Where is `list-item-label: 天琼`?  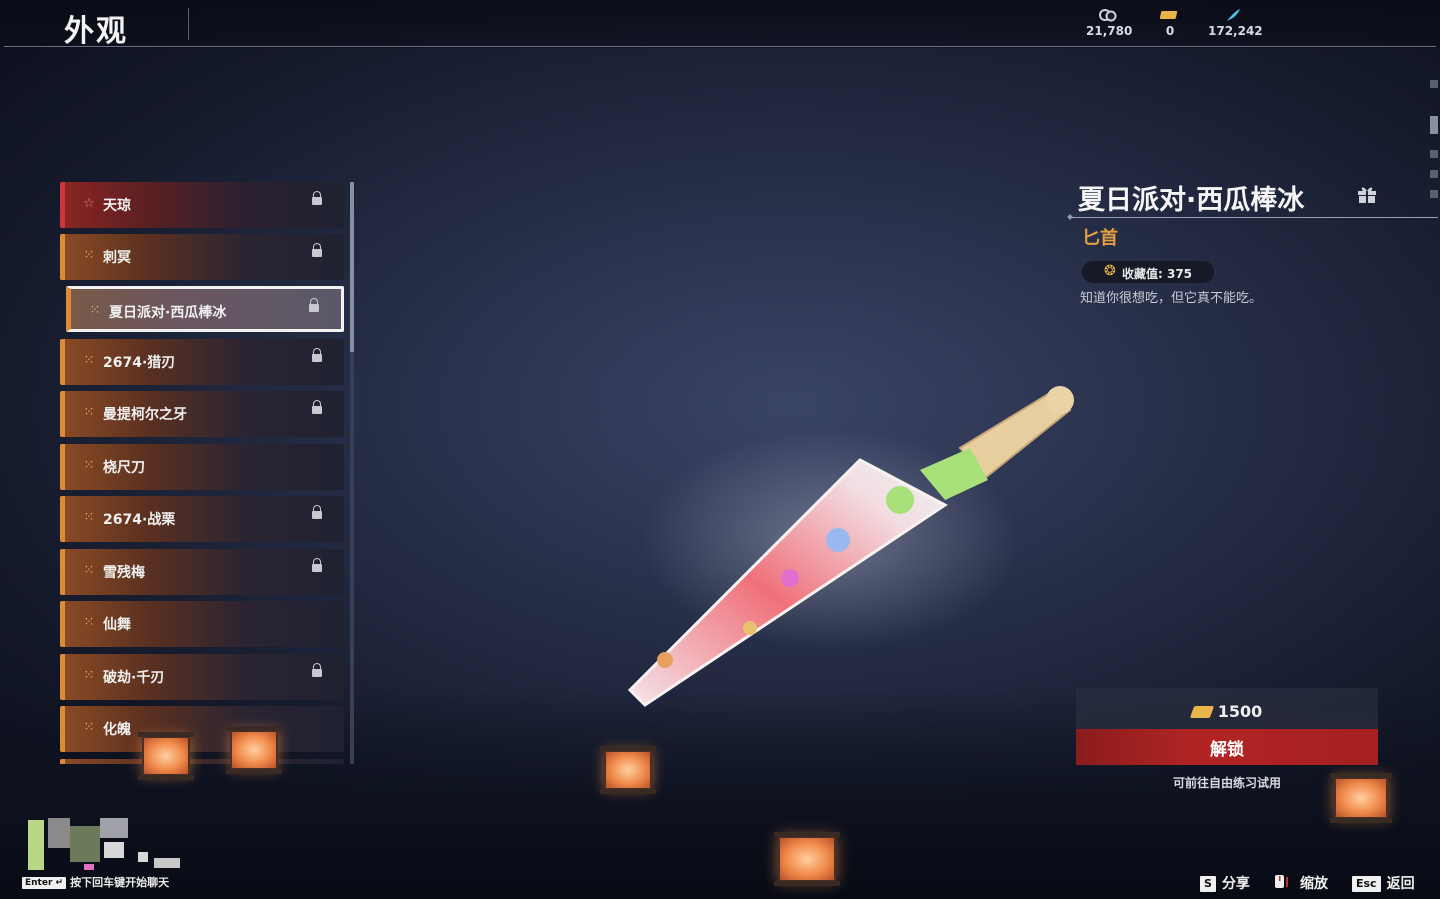 list-item-label: 天琼 is located at coordinates (117, 206).